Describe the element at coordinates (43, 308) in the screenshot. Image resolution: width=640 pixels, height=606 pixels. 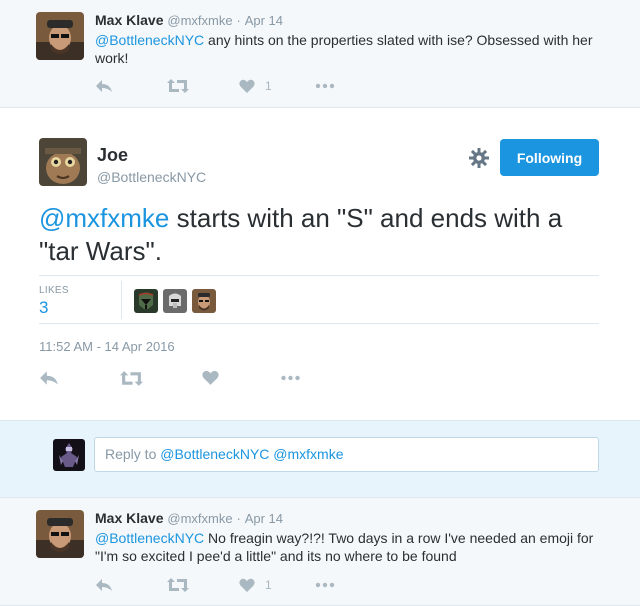
I see `likes-count: 3` at that location.